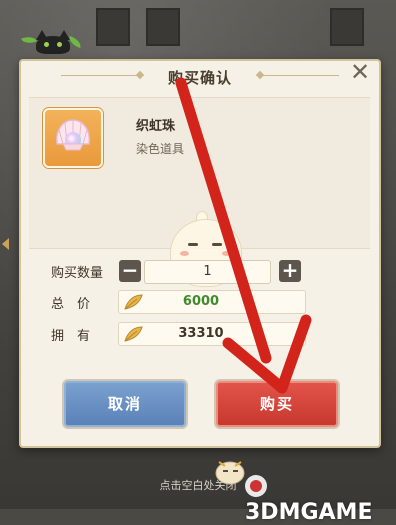 This screenshot has width=396, height=525. What do you see at coordinates (230, 473) in the screenshot?
I see `mascot-icon` at bounding box center [230, 473].